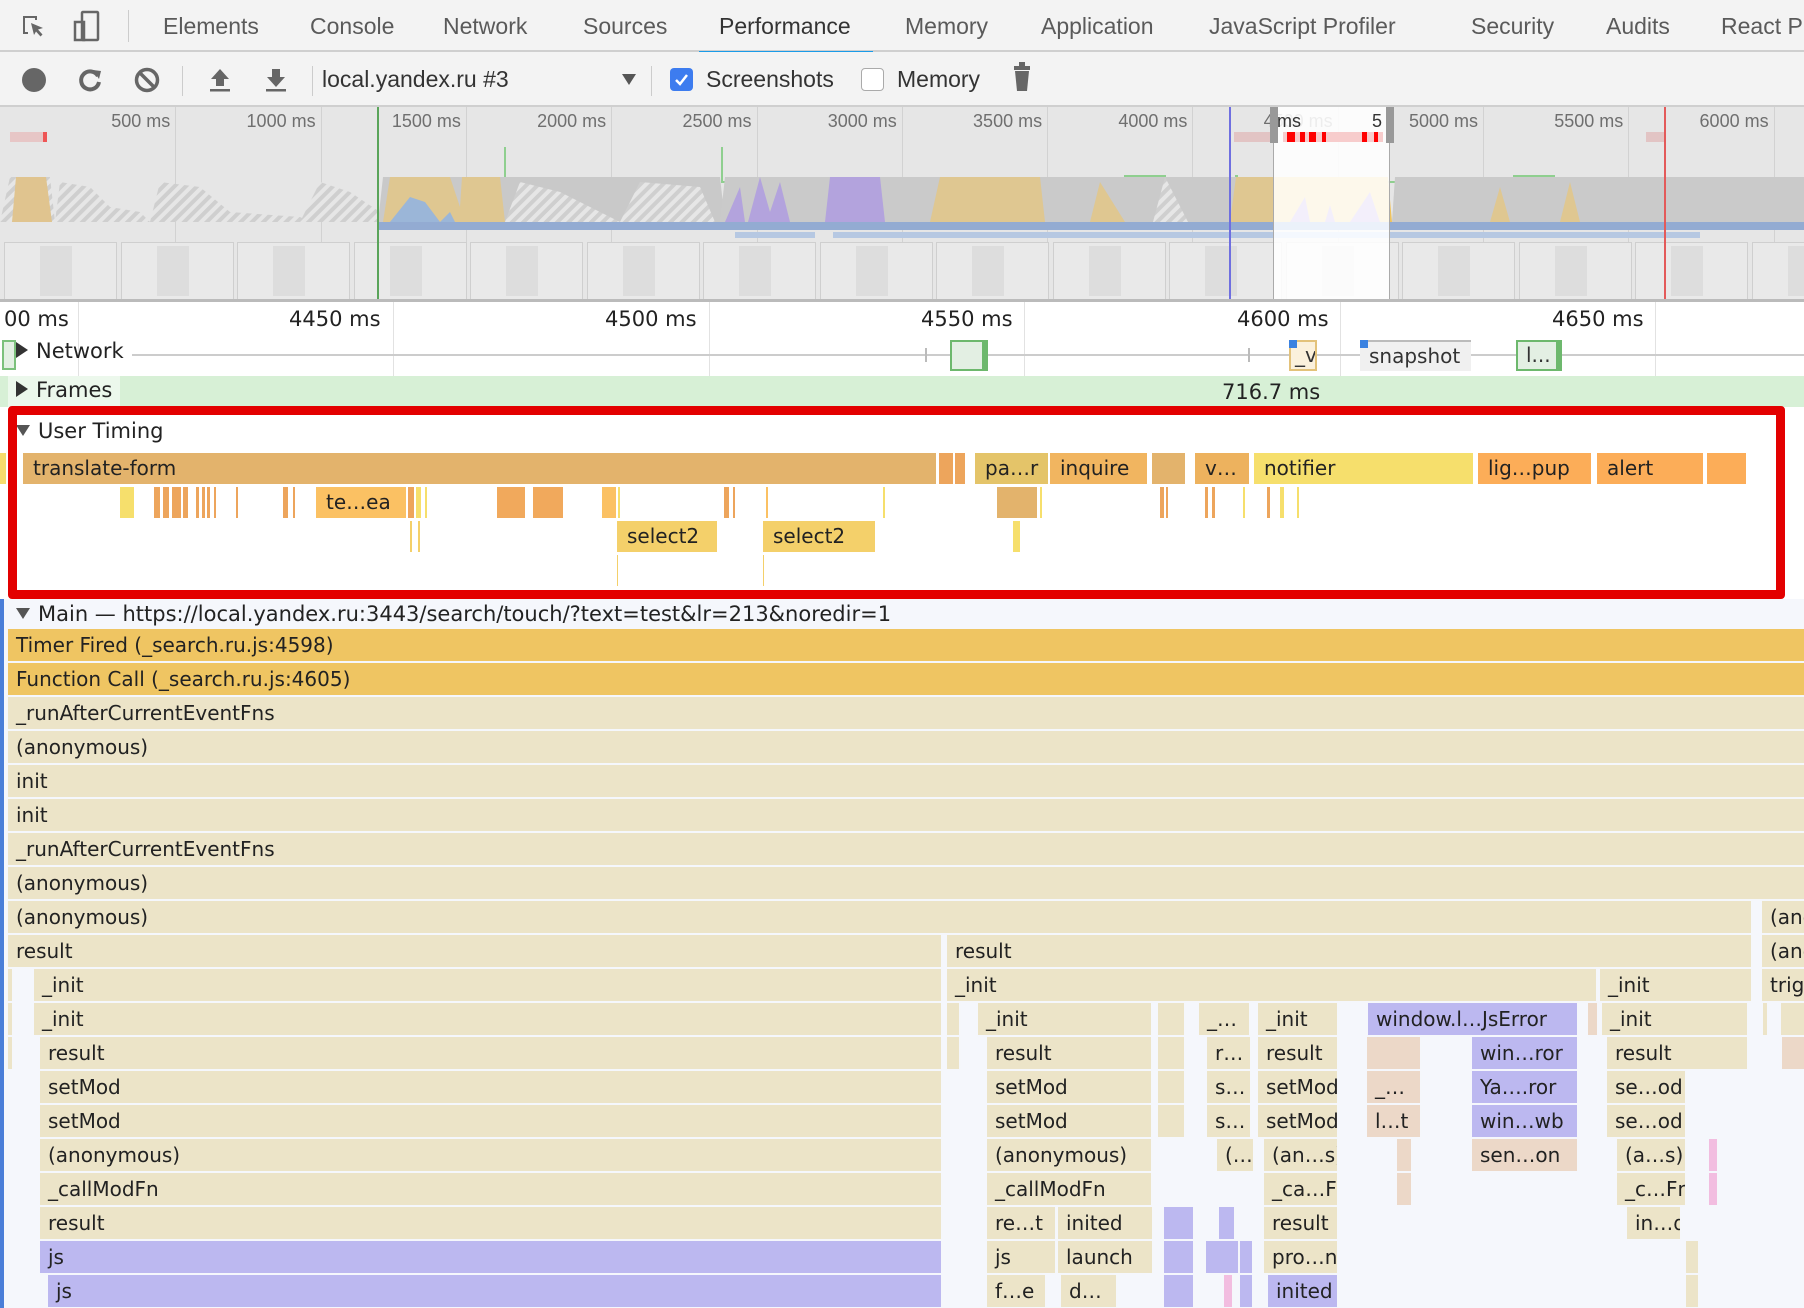 The image size is (1804, 1308). I want to click on flame-entry: trig, so click(1783, 985).